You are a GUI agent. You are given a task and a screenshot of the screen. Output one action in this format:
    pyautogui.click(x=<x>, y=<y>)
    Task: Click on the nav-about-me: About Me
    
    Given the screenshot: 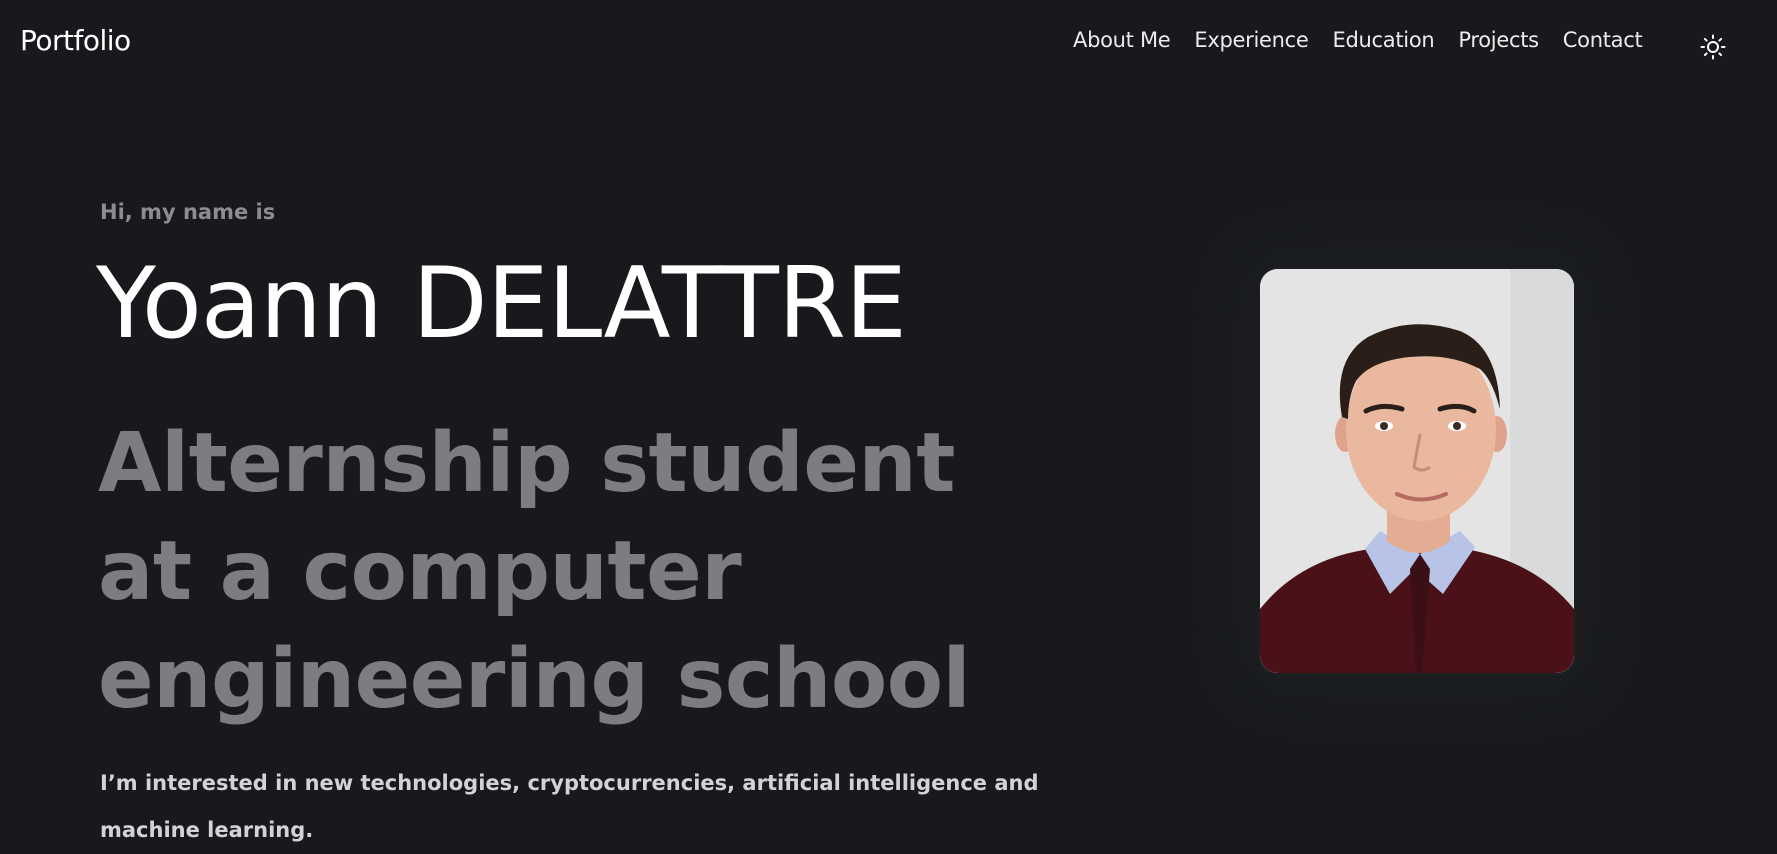 What is the action you would take?
    pyautogui.click(x=1122, y=40)
    